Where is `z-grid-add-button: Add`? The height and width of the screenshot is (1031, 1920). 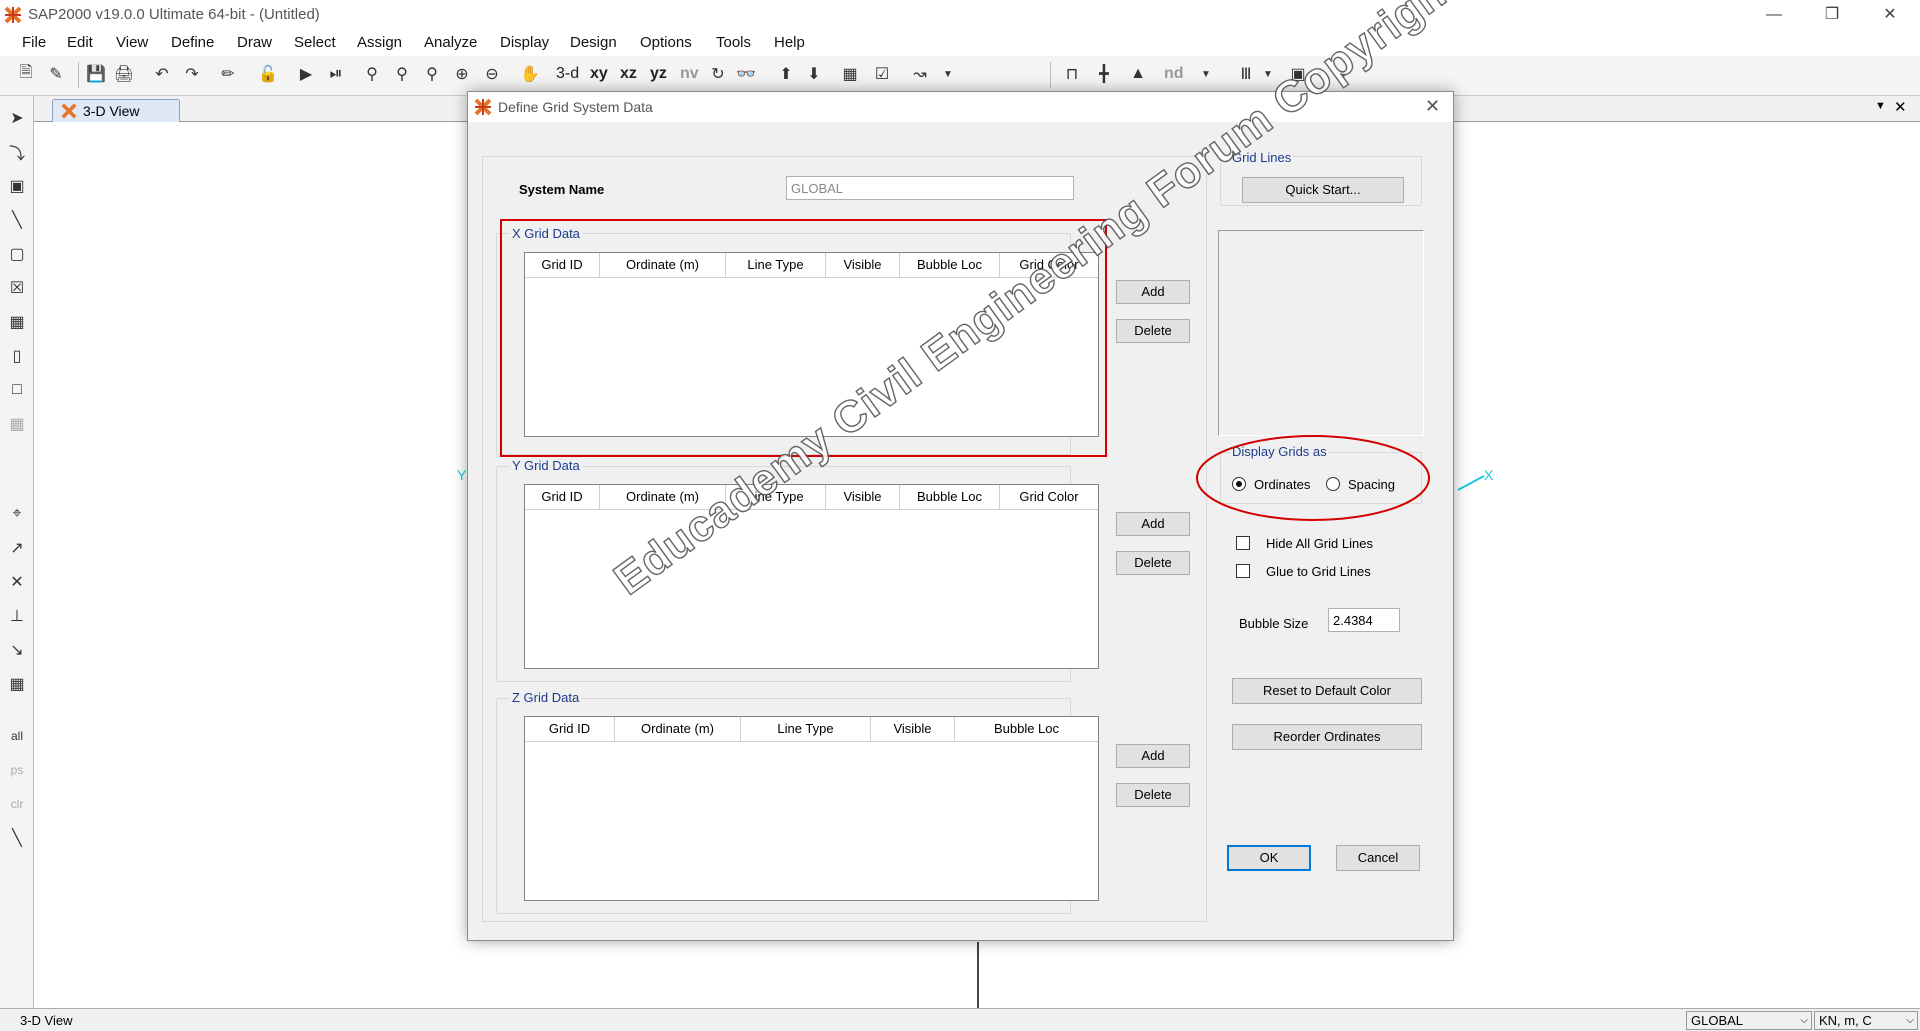 z-grid-add-button: Add is located at coordinates (1153, 756).